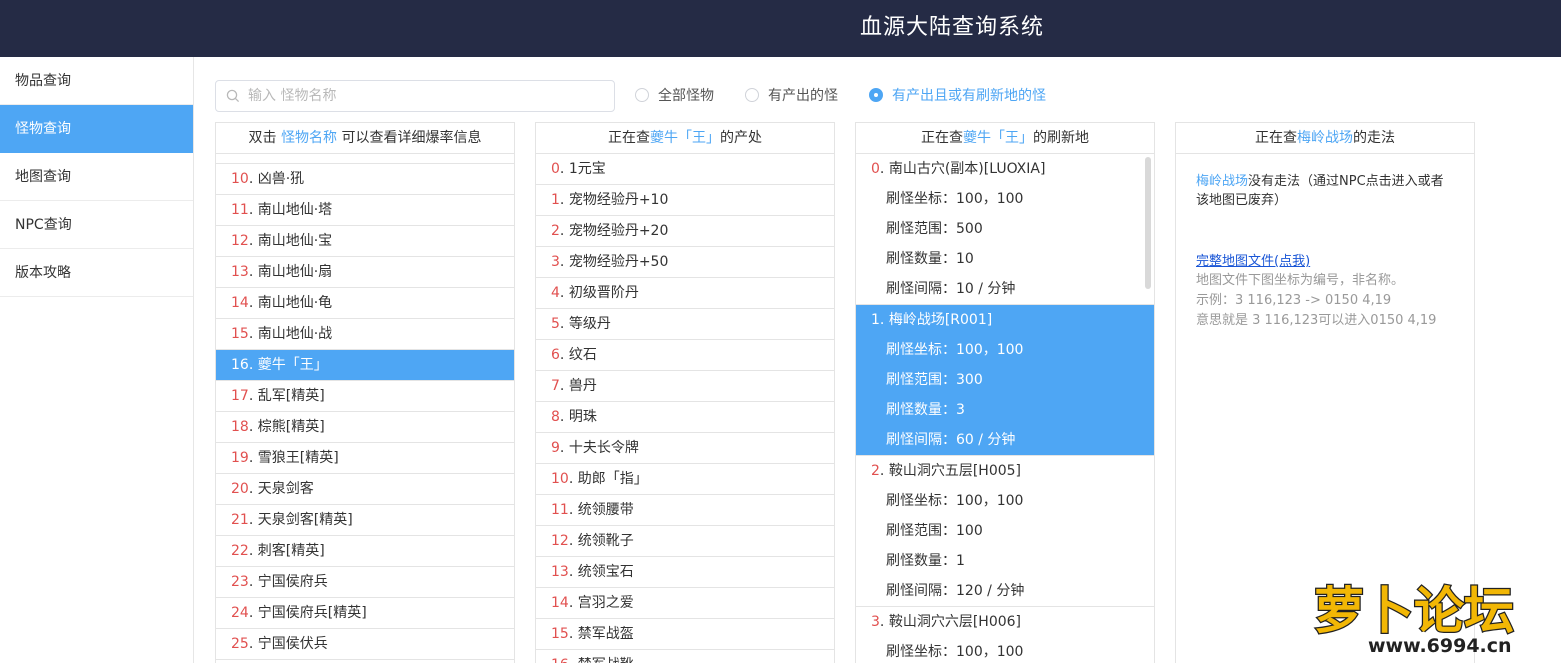 The height and width of the screenshot is (663, 1561). What do you see at coordinates (291, 551) in the screenshot?
I see `row-name: 刺客[精英]` at bounding box center [291, 551].